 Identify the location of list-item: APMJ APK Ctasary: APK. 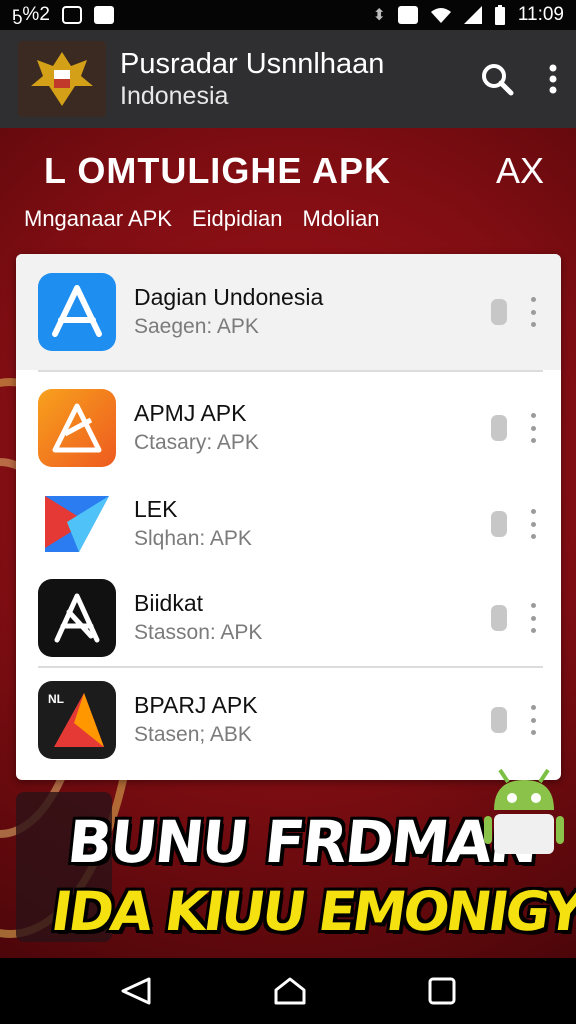
(288, 428).